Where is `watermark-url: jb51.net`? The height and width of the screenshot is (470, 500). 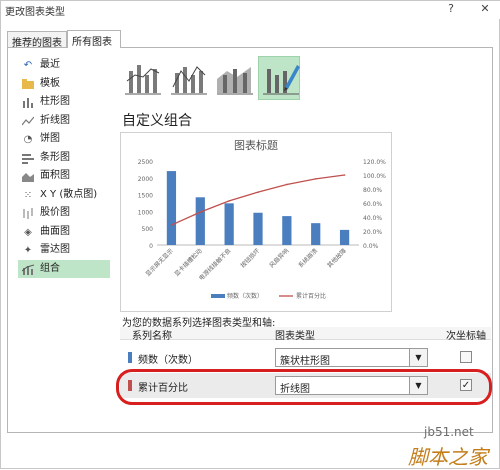
watermark-url: jb51.net is located at coordinates (449, 432).